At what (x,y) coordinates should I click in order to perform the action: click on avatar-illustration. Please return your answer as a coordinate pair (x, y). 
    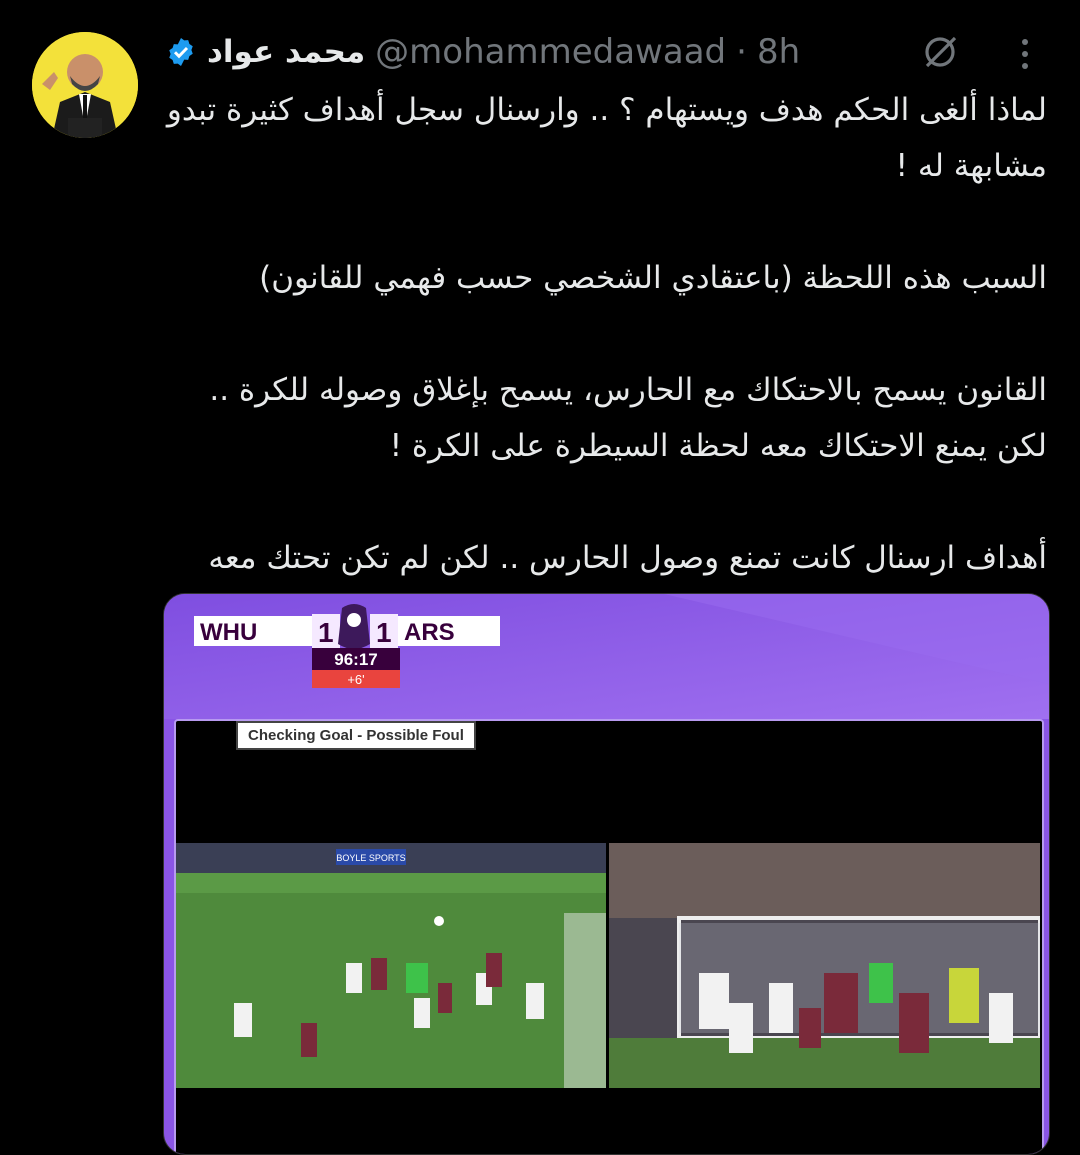
    Looking at the image, I should click on (85, 85).